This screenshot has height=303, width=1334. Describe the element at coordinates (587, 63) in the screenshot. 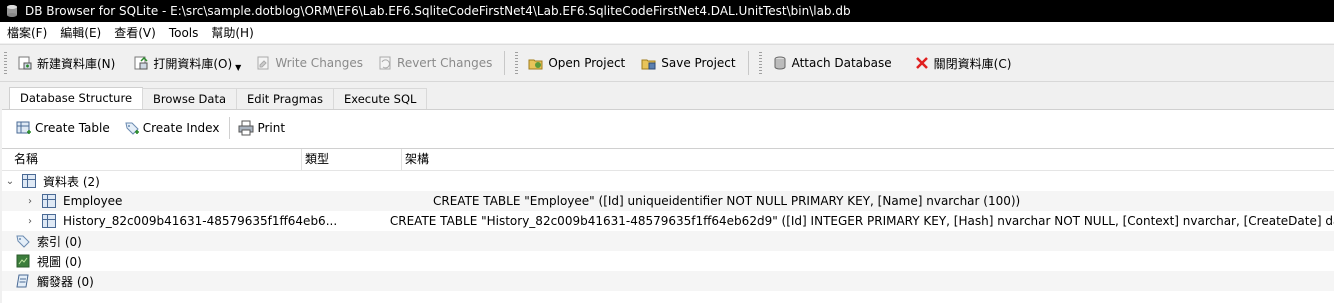

I see `open-project-label: Open Project` at that location.